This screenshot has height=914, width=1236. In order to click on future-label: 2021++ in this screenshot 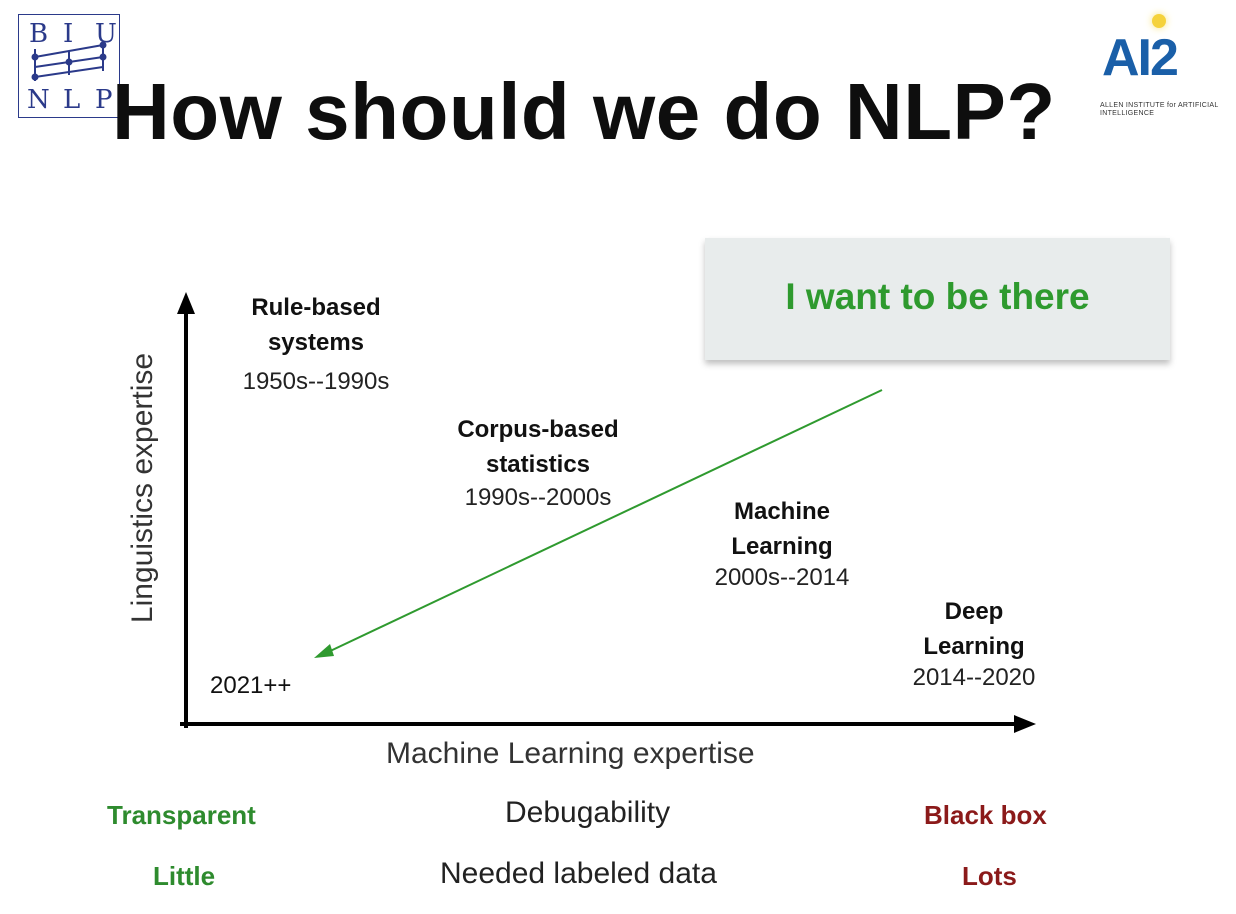, I will do `click(251, 685)`.